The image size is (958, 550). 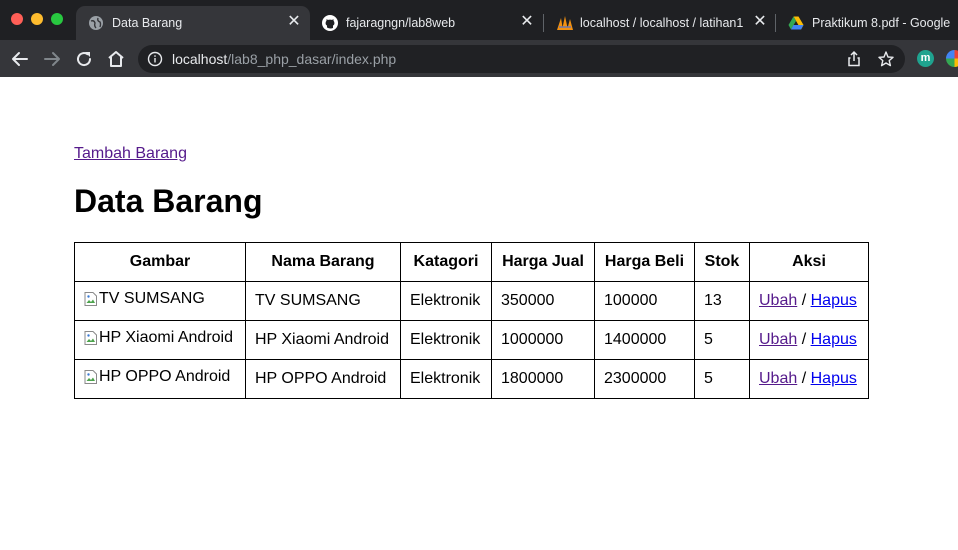 I want to click on site-info-icon, so click(x=155, y=59).